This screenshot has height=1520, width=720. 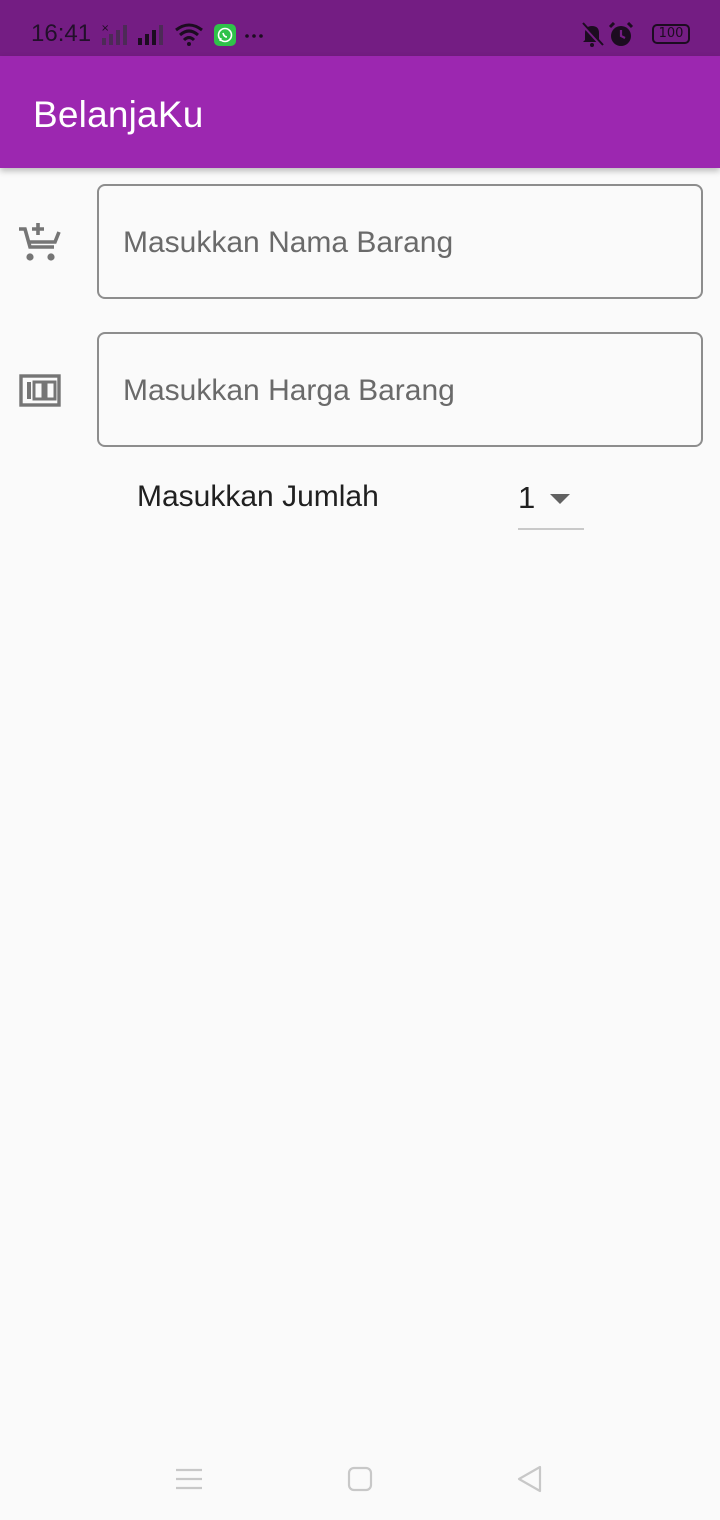 I want to click on name-field, so click(x=400, y=241).